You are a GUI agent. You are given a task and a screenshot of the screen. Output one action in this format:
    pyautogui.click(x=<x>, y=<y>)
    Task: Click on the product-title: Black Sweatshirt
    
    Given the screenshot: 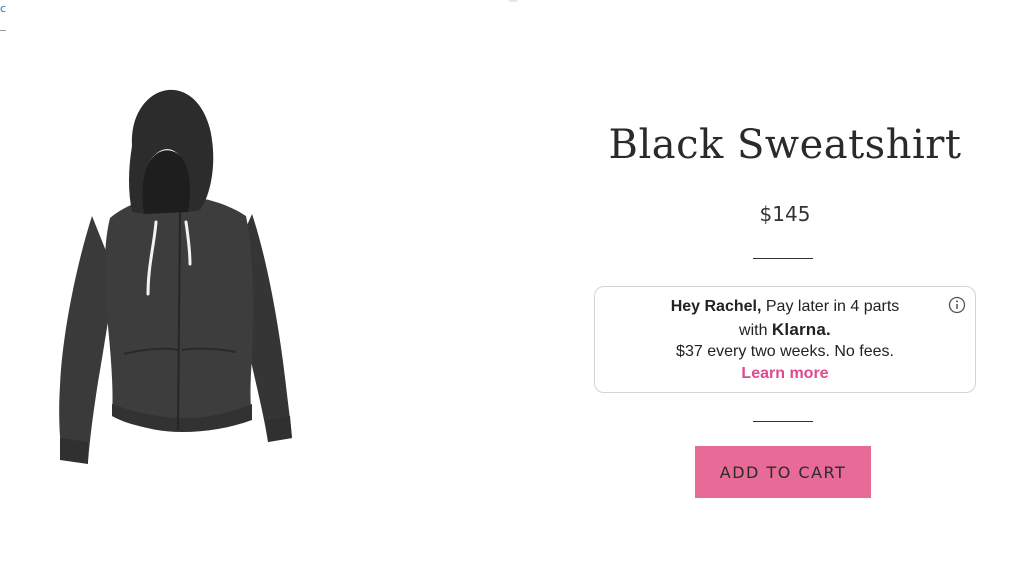 What is the action you would take?
    pyautogui.click(x=785, y=145)
    